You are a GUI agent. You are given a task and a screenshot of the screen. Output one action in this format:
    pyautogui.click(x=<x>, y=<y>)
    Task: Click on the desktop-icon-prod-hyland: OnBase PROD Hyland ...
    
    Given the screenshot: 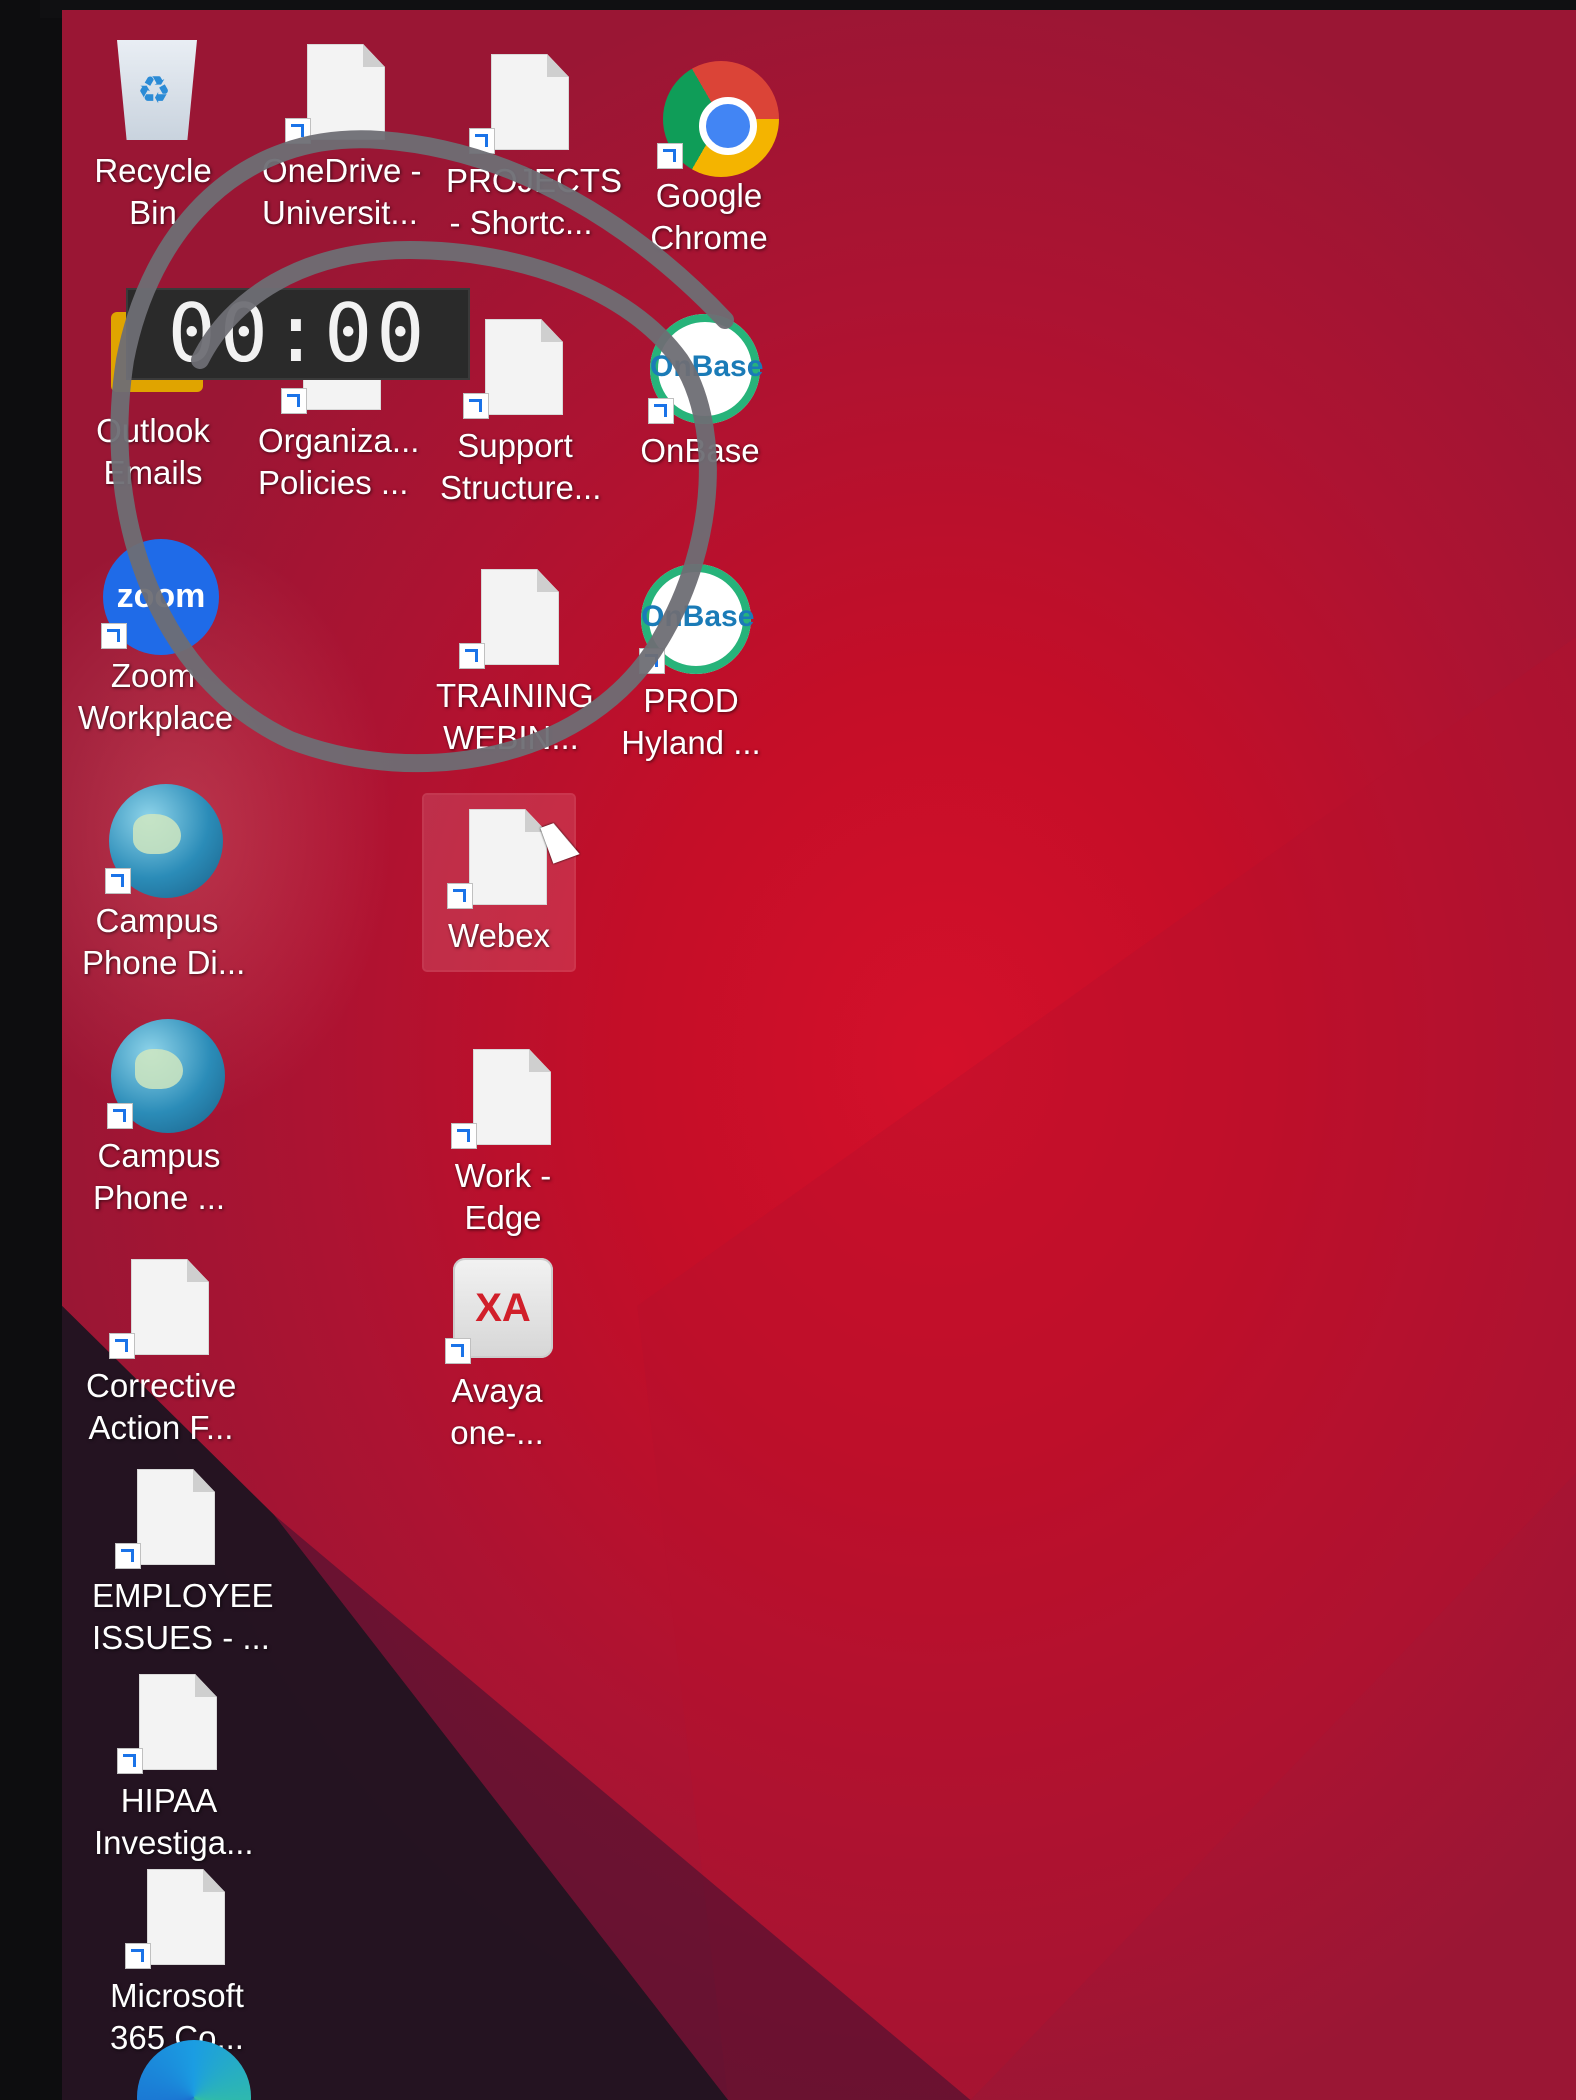 What is the action you would take?
    pyautogui.click(x=691, y=662)
    